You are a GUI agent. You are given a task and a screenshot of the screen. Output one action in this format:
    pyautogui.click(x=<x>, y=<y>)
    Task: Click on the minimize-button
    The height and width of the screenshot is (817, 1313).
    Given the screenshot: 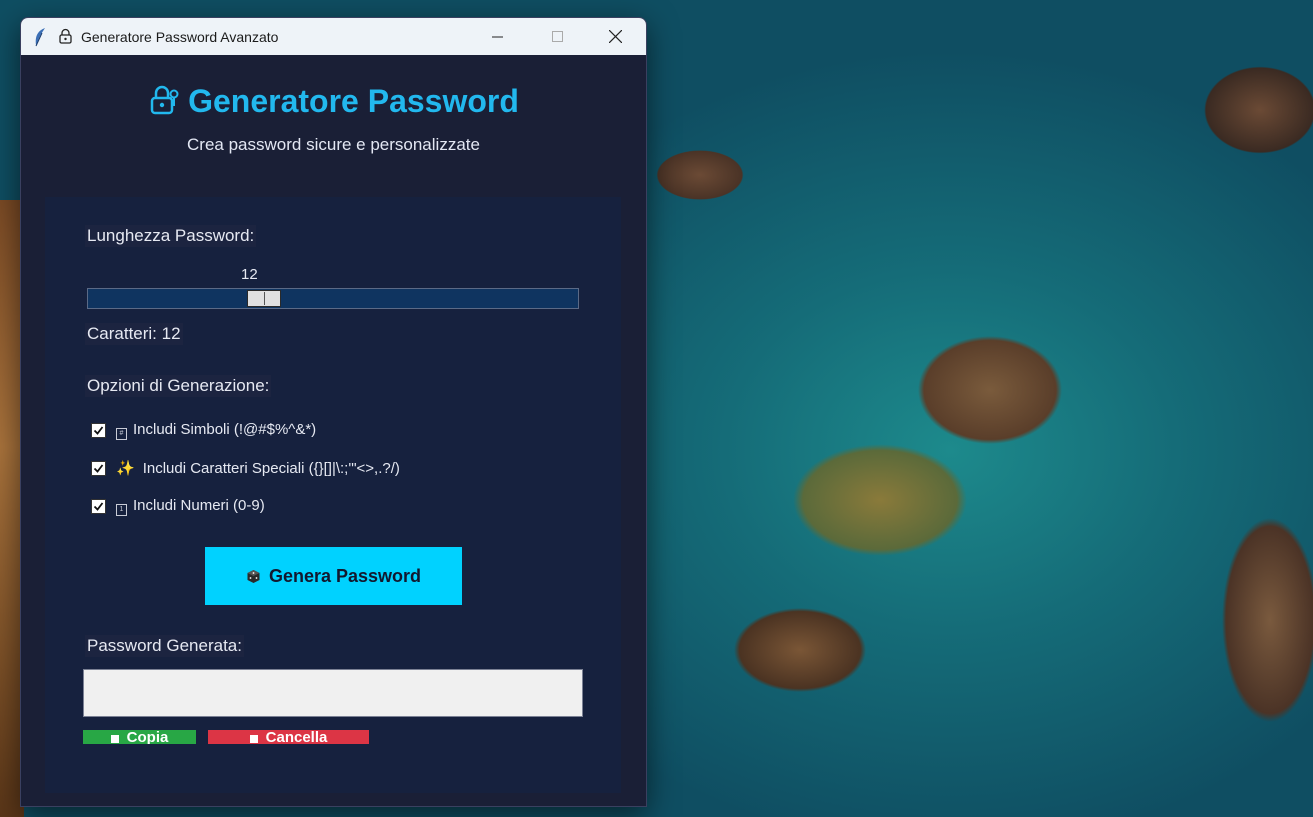 What is the action you would take?
    pyautogui.click(x=497, y=36)
    